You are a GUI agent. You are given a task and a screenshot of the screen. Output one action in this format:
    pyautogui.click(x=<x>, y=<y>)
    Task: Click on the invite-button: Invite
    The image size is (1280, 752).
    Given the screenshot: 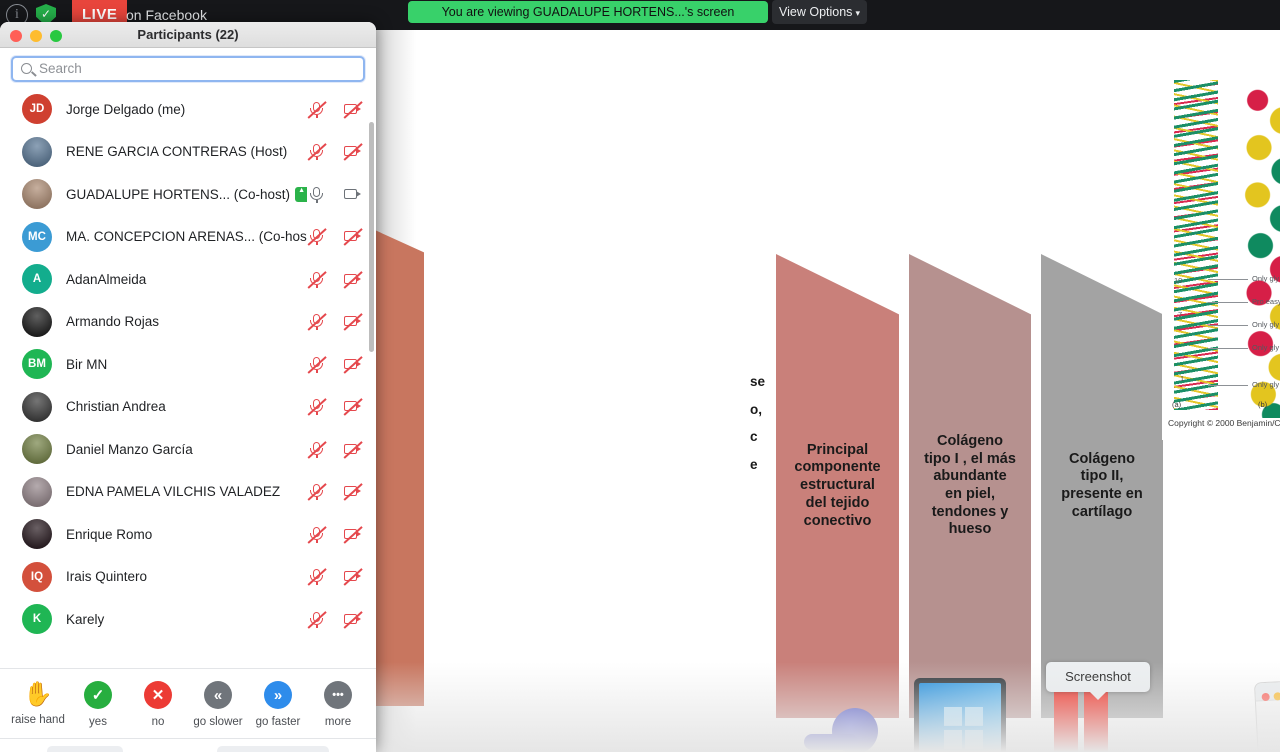 What is the action you would take?
    pyautogui.click(x=85, y=749)
    